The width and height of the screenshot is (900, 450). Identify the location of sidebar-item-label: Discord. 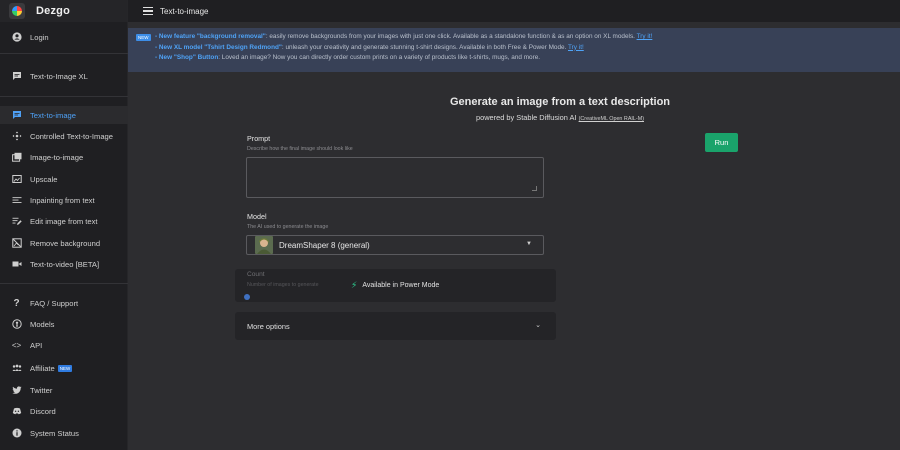
(43, 411).